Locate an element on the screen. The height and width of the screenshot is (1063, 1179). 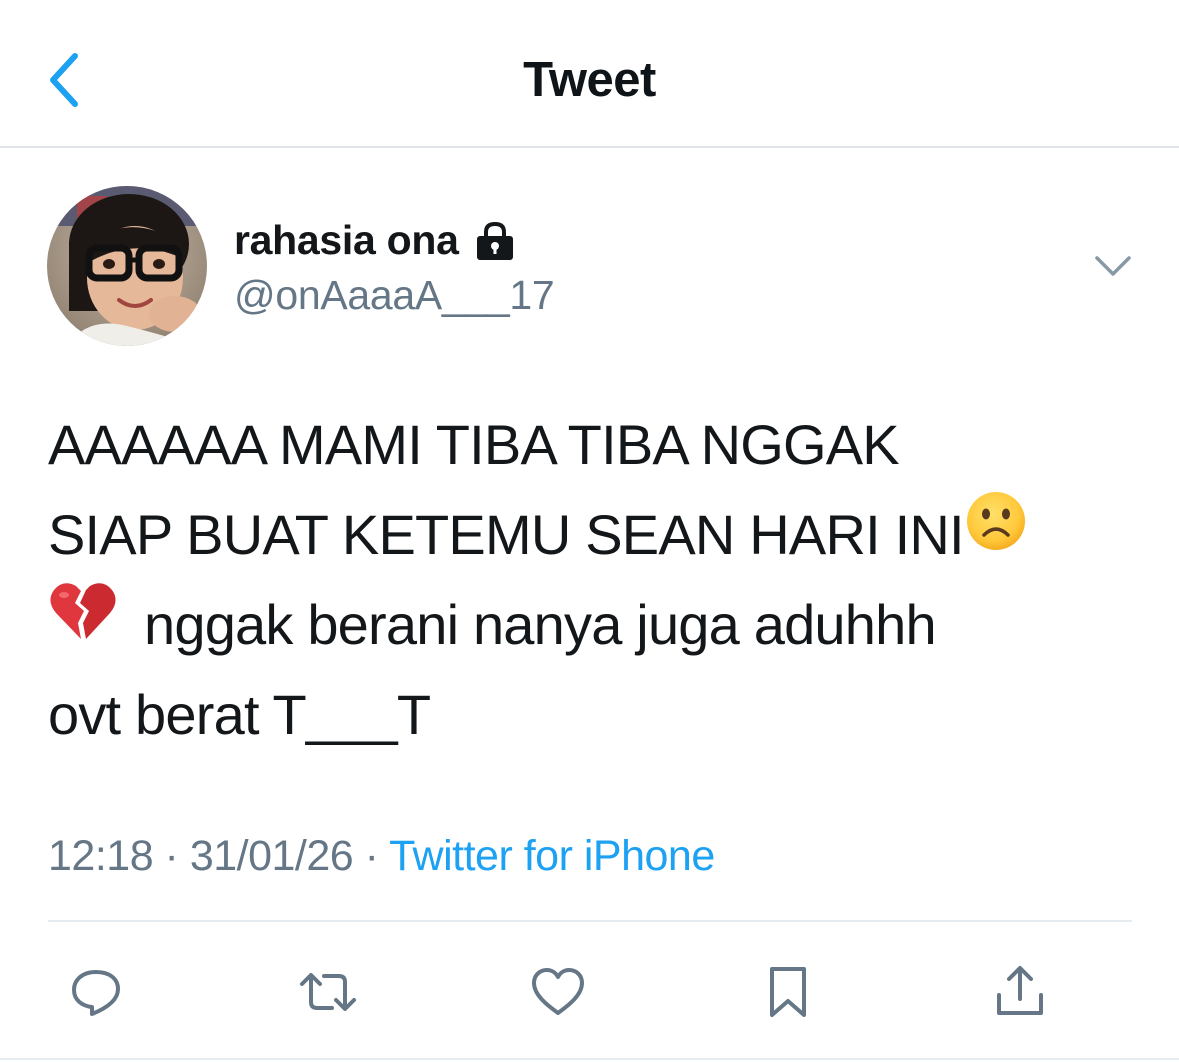
reply-button is located at coordinates (96, 992).